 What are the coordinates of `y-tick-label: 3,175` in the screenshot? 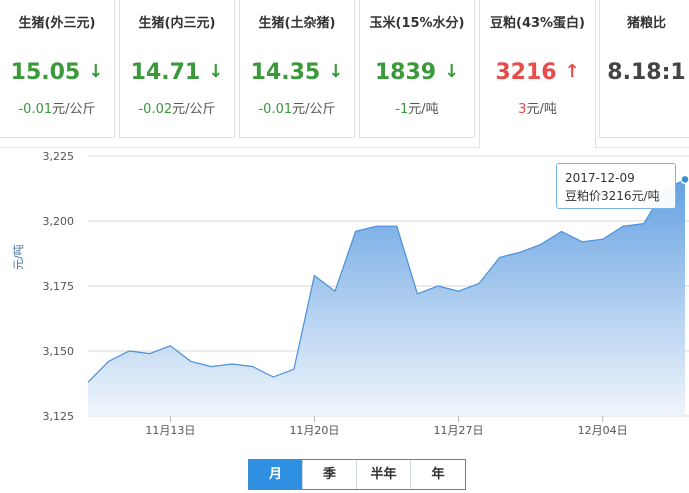 It's located at (59, 286).